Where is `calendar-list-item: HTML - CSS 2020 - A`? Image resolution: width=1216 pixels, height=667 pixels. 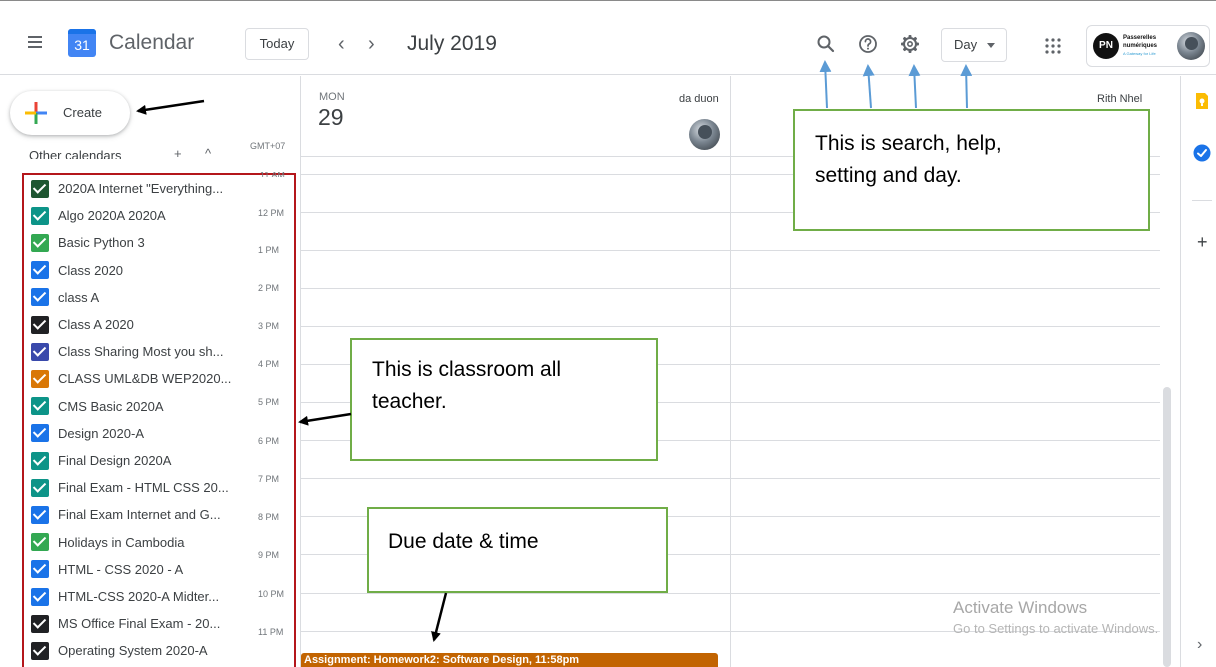 calendar-list-item: HTML - CSS 2020 - A is located at coordinates (107, 569).